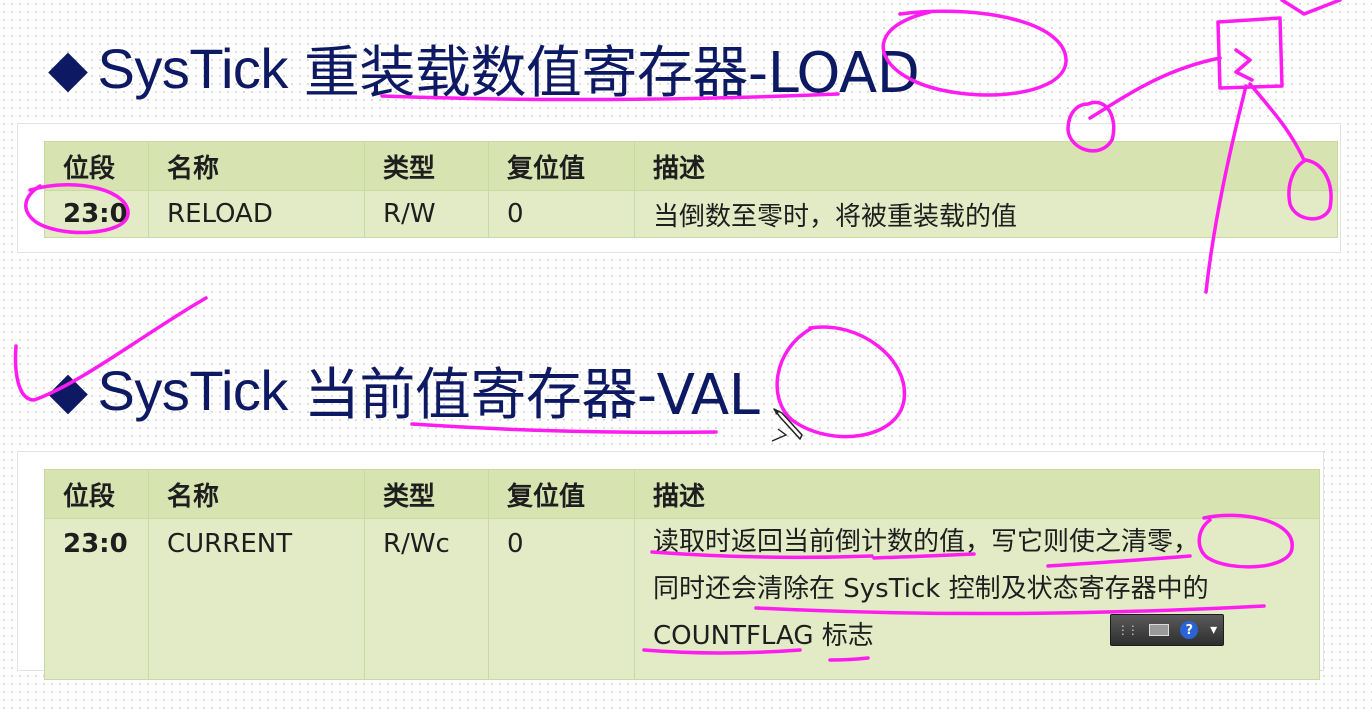  I want to click on heading-cjk: 重装载数值寄存器-LOAD, so click(611, 73).